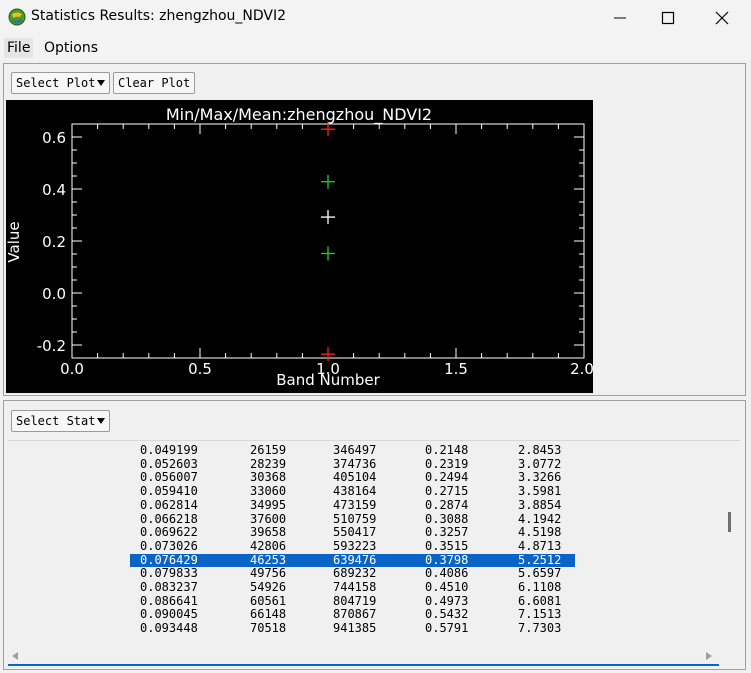  What do you see at coordinates (328, 380) in the screenshot?
I see `x-axis-label: Band Number` at bounding box center [328, 380].